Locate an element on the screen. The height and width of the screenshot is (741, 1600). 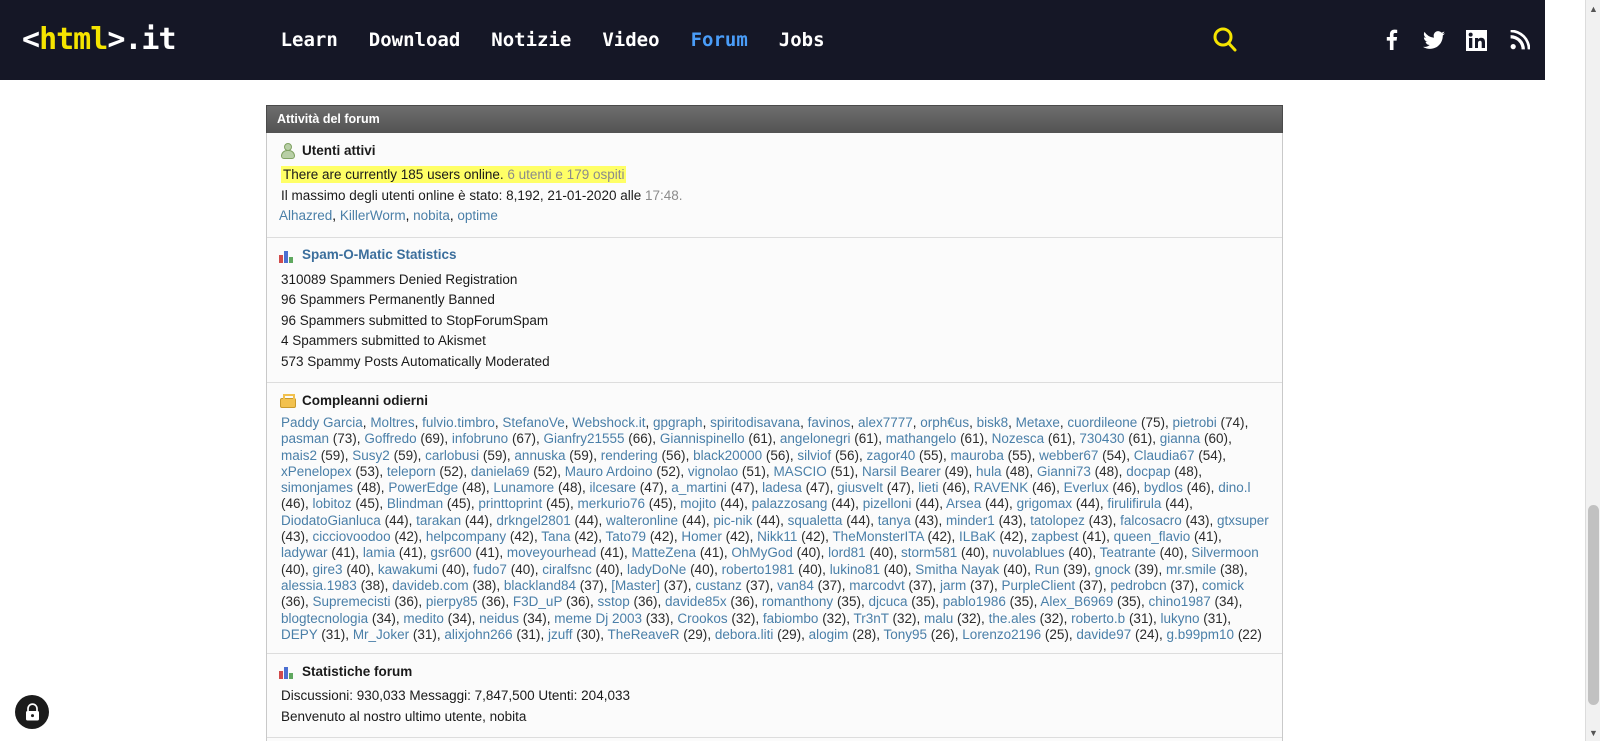
birthday-user-link: bisk8 is located at coordinates (993, 422).